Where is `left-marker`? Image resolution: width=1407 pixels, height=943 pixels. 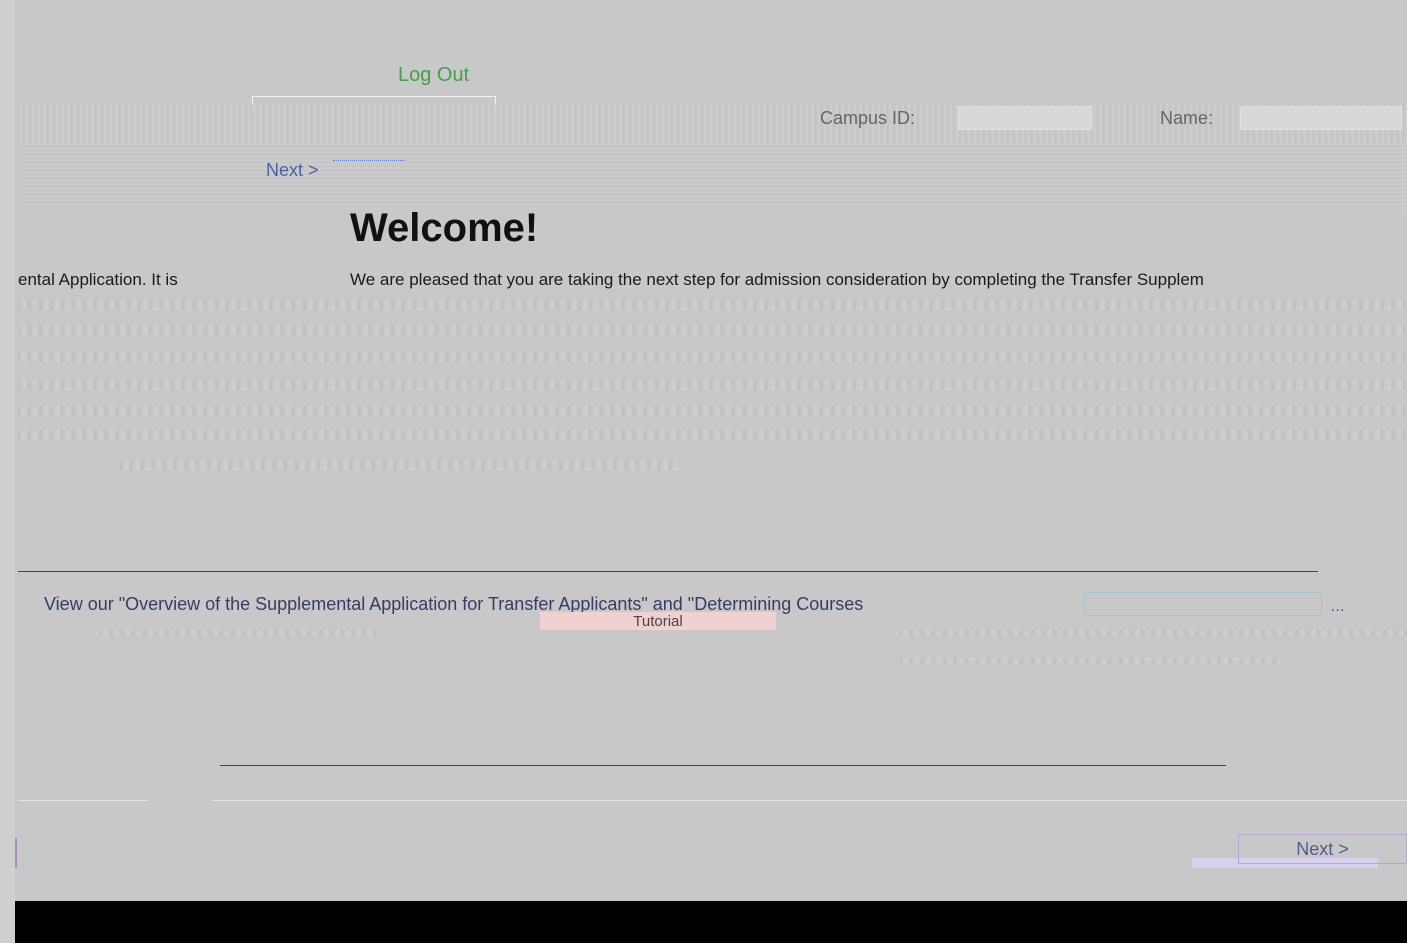 left-marker is located at coordinates (16, 853).